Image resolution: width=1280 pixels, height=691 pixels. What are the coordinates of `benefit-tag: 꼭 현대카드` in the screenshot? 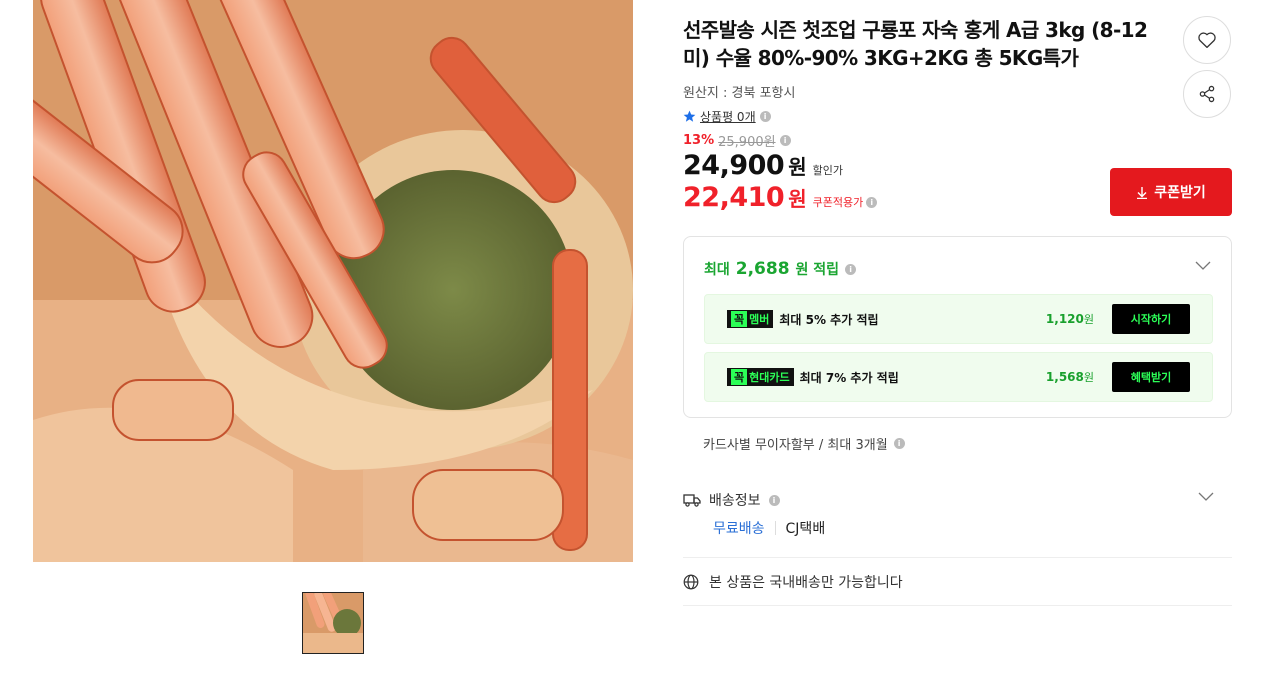 It's located at (760, 377).